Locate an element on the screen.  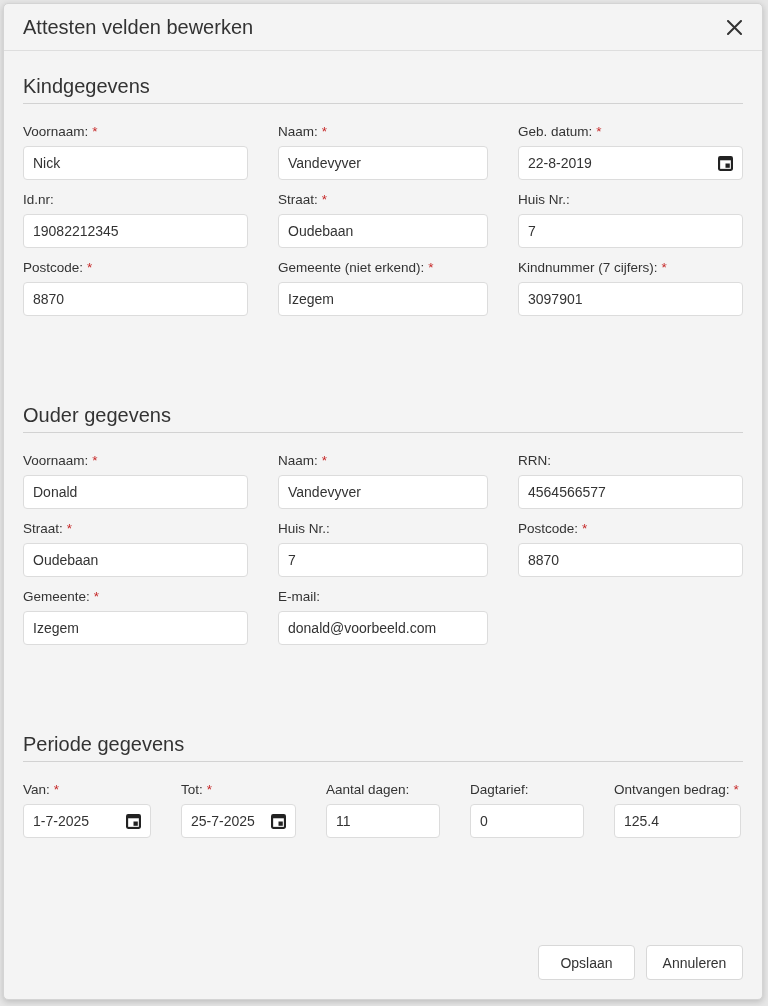
input-field: 125.4 is located at coordinates (677, 821).